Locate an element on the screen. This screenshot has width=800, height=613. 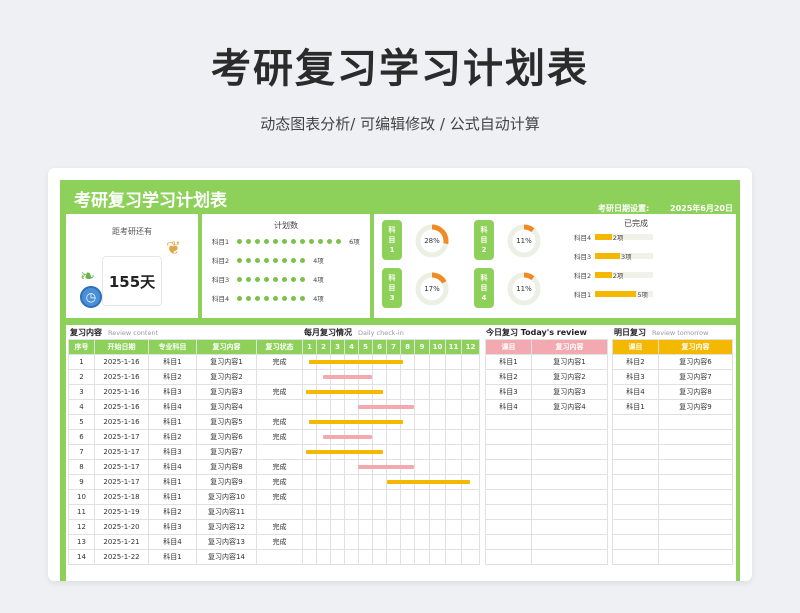
review-cell-content: 复习内容6 is located at coordinates (226, 437).